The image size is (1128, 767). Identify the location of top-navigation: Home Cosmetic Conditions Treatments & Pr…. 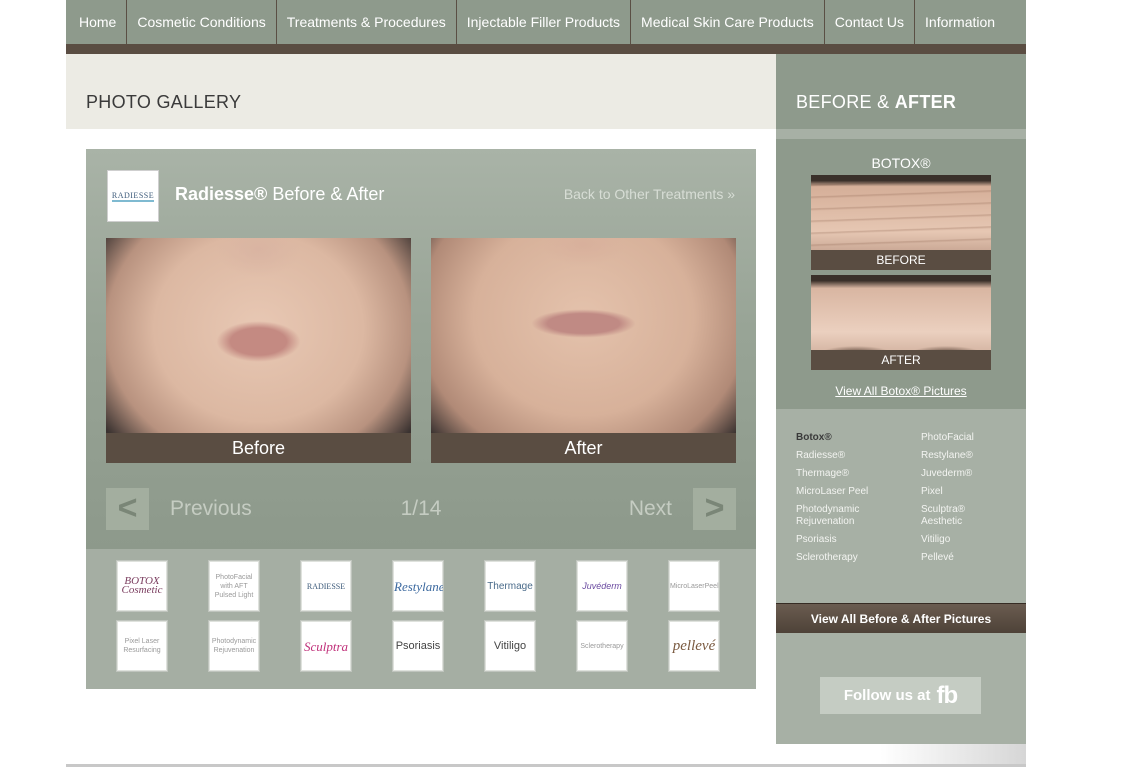
(546, 22).